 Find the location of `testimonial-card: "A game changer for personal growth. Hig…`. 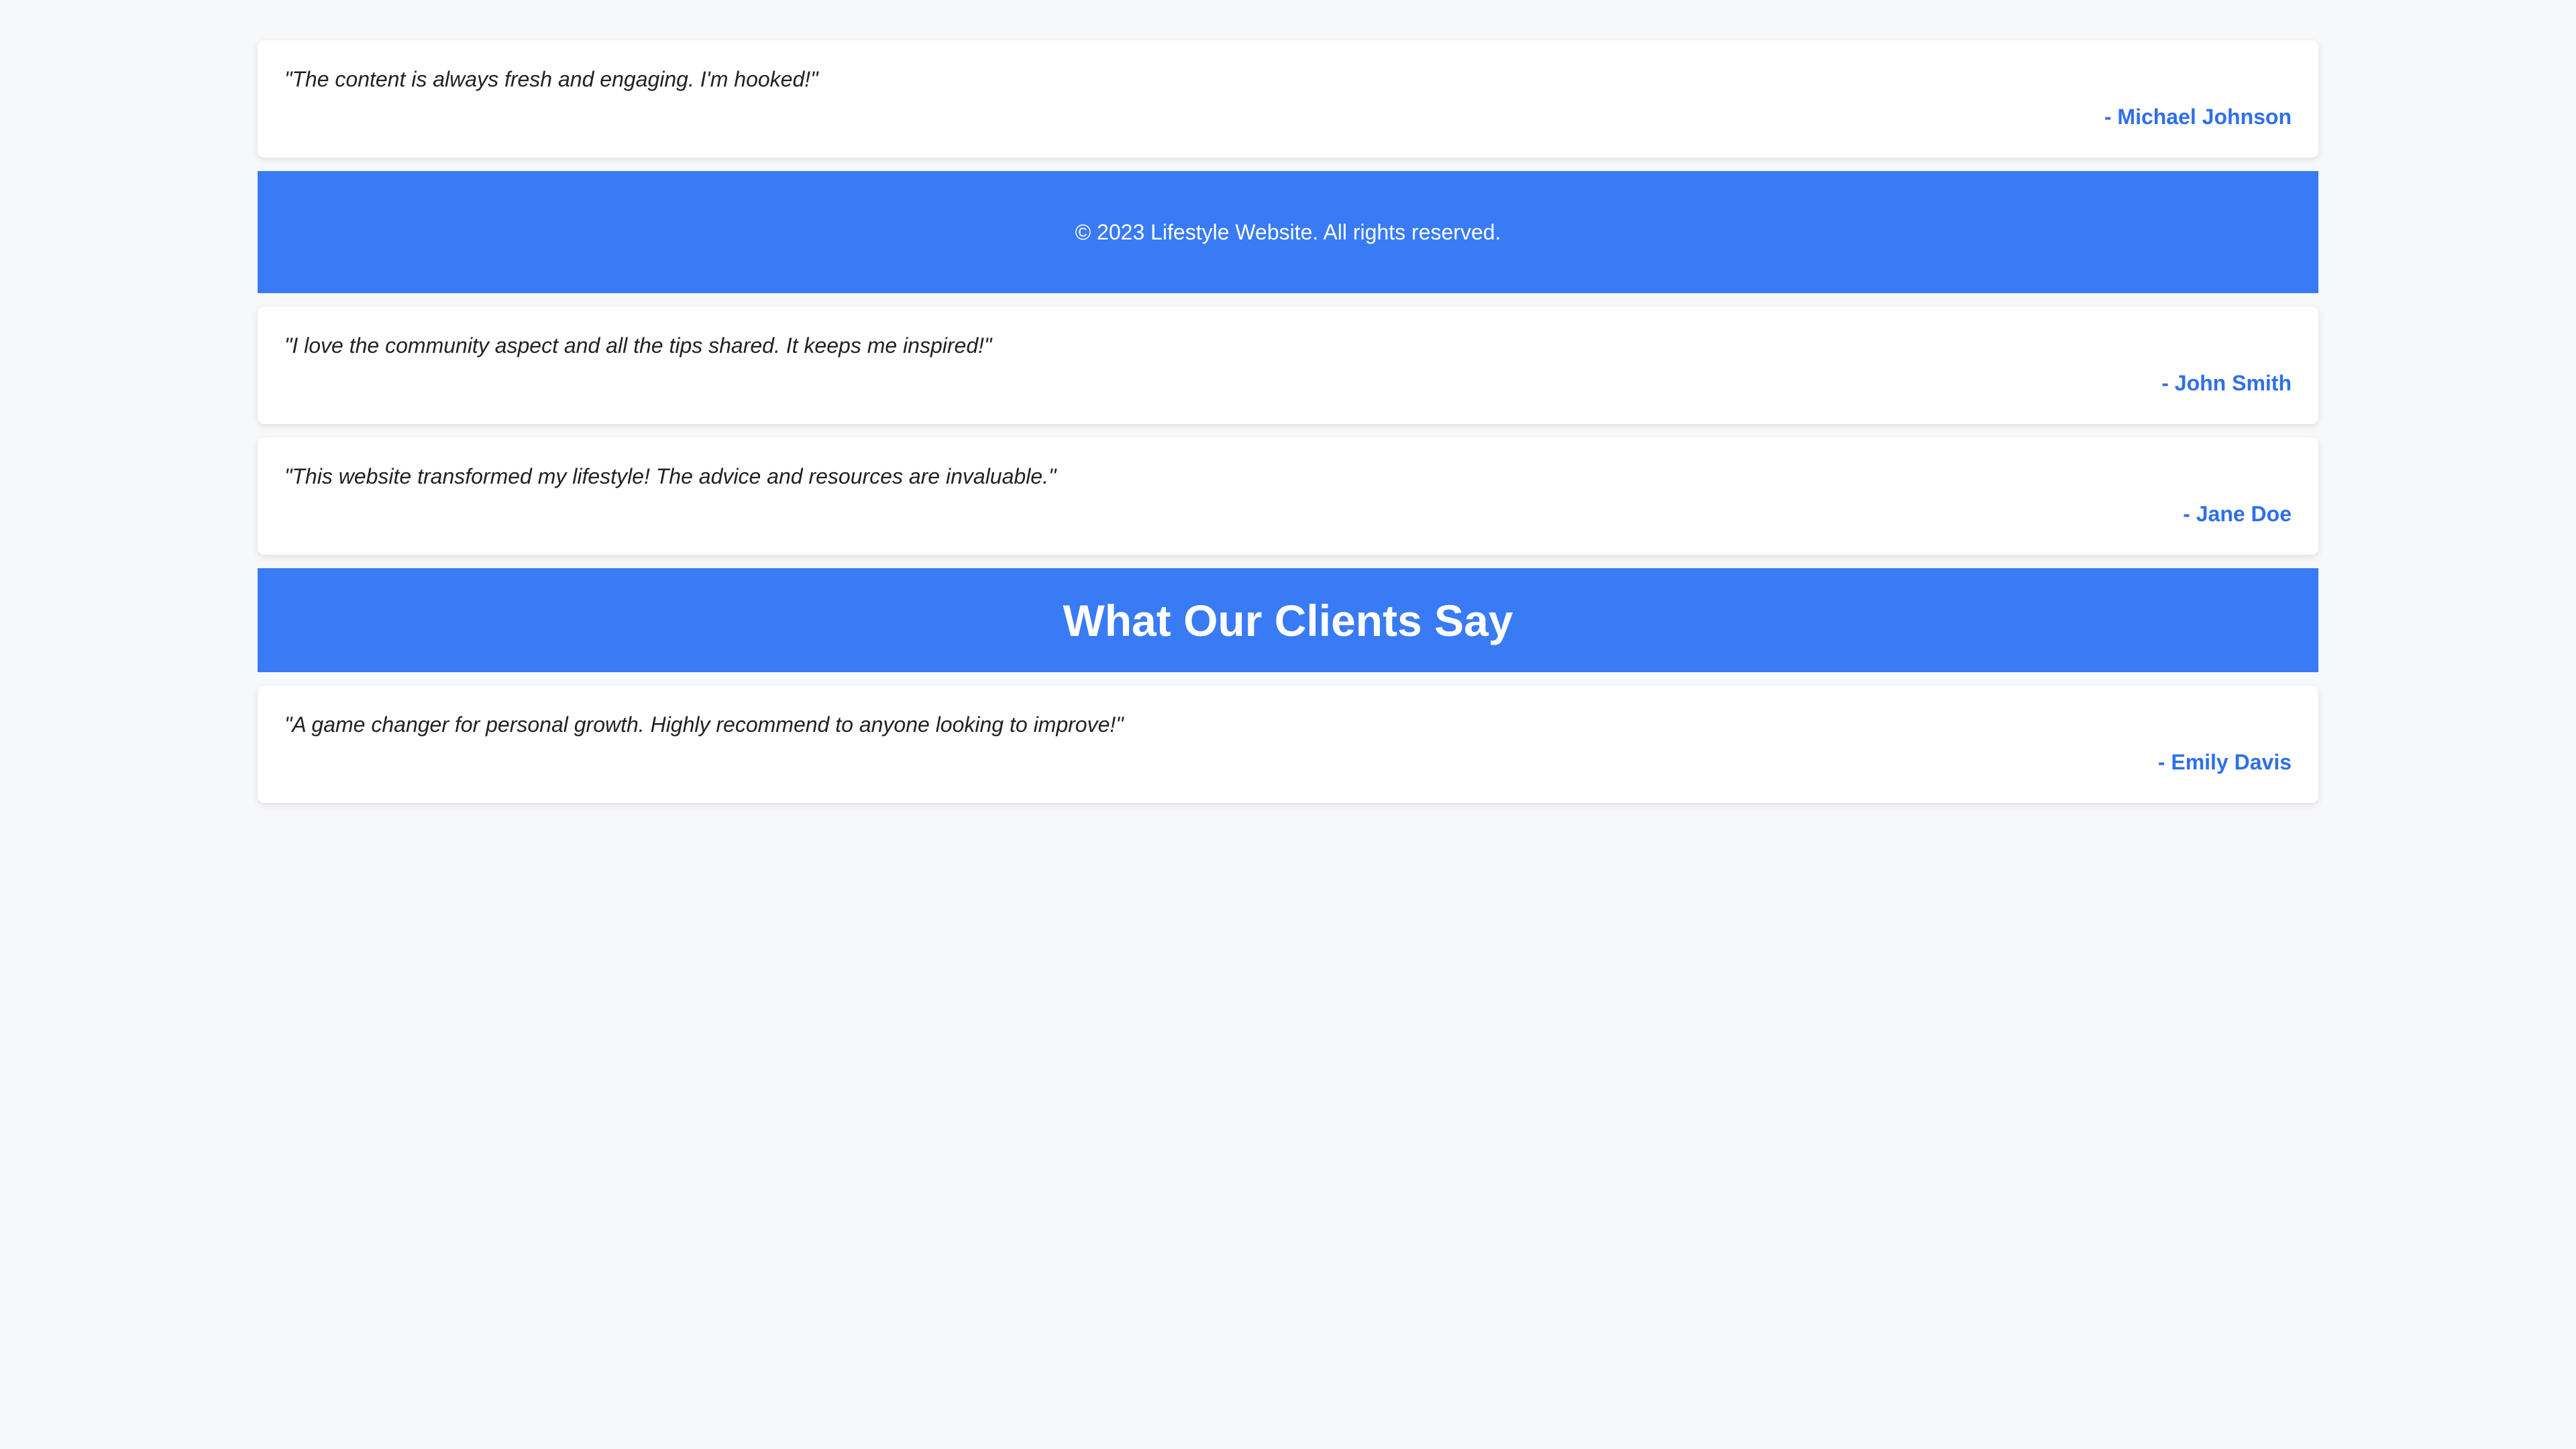

testimonial-card: "A game changer for personal growth. Hig… is located at coordinates (1288, 744).